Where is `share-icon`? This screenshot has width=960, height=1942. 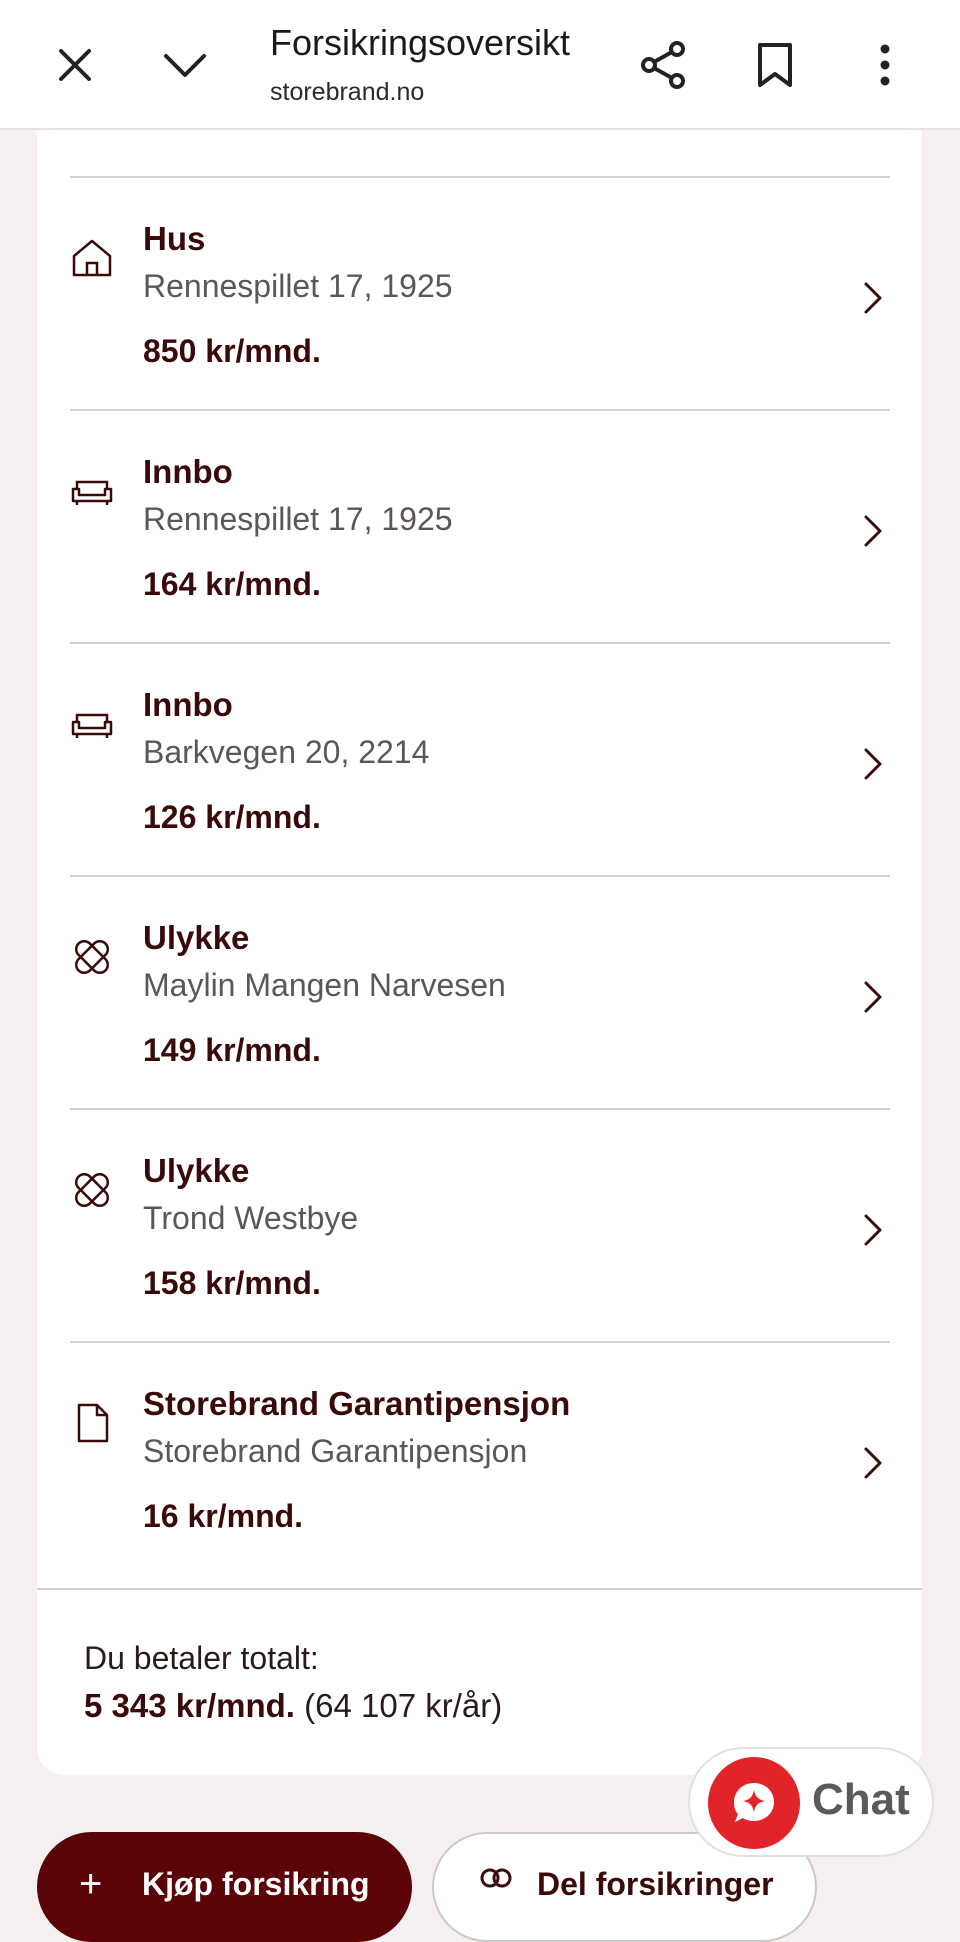
share-icon is located at coordinates (663, 65).